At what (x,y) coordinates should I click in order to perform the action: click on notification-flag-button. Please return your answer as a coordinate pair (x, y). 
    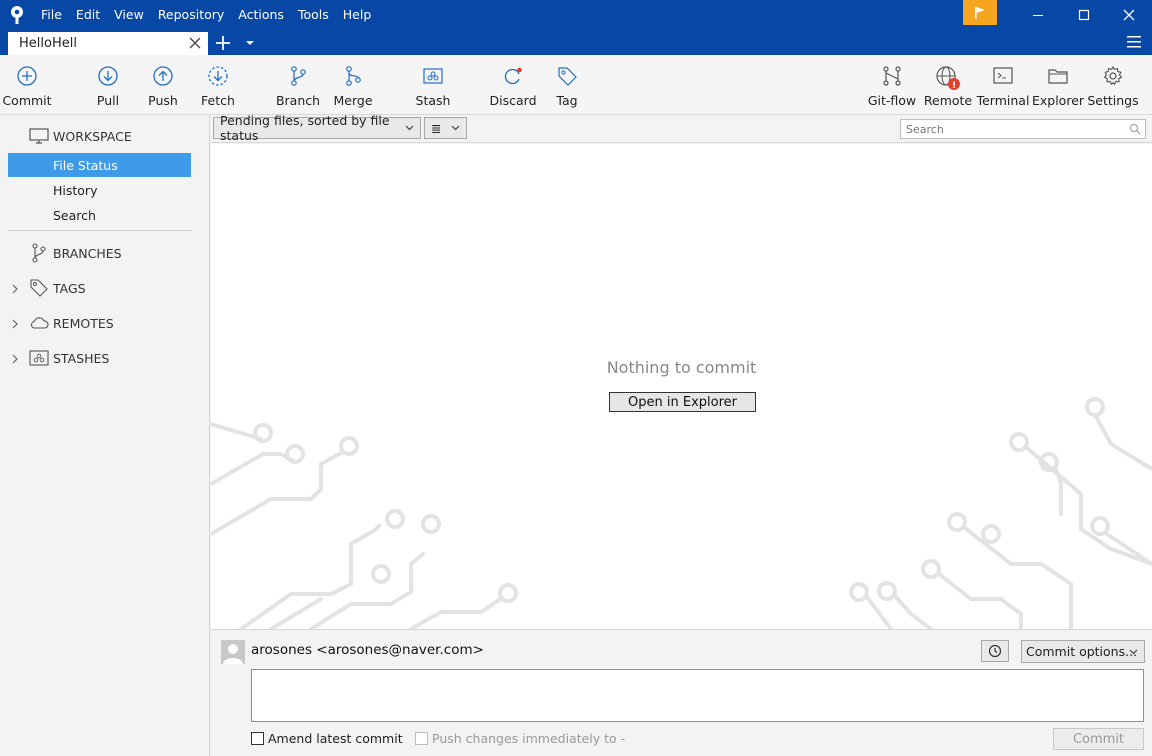
    Looking at the image, I should click on (980, 12).